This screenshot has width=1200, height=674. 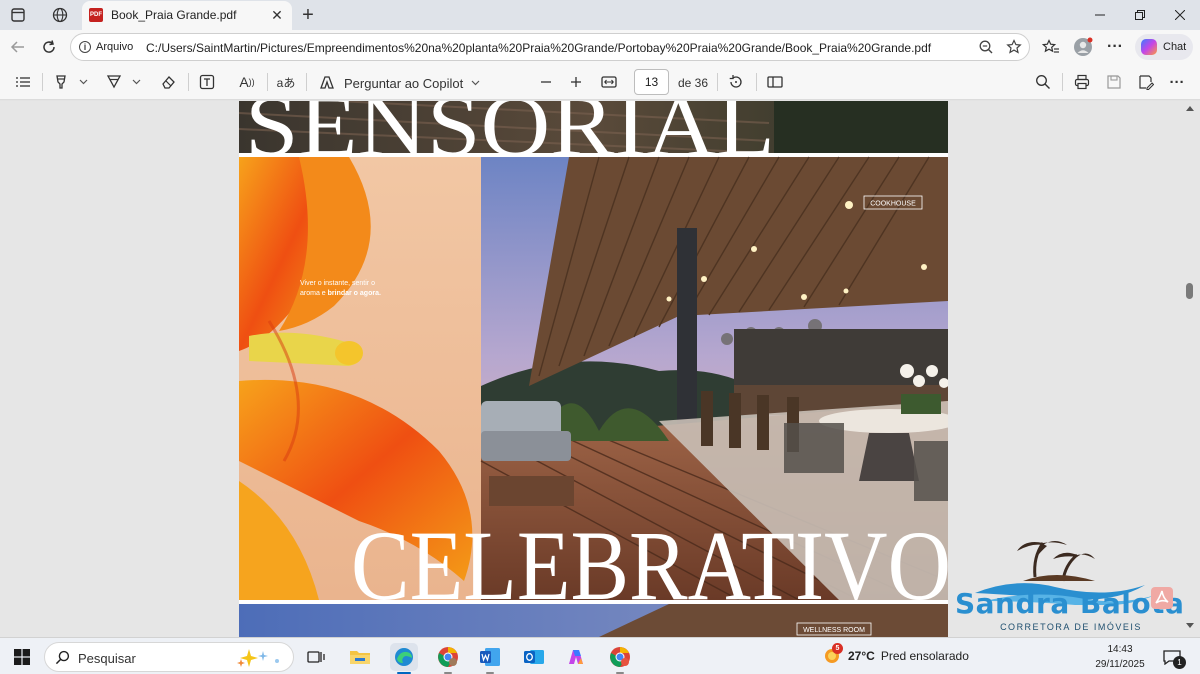 What do you see at coordinates (1082, 82) in the screenshot?
I see `print-icon` at bounding box center [1082, 82].